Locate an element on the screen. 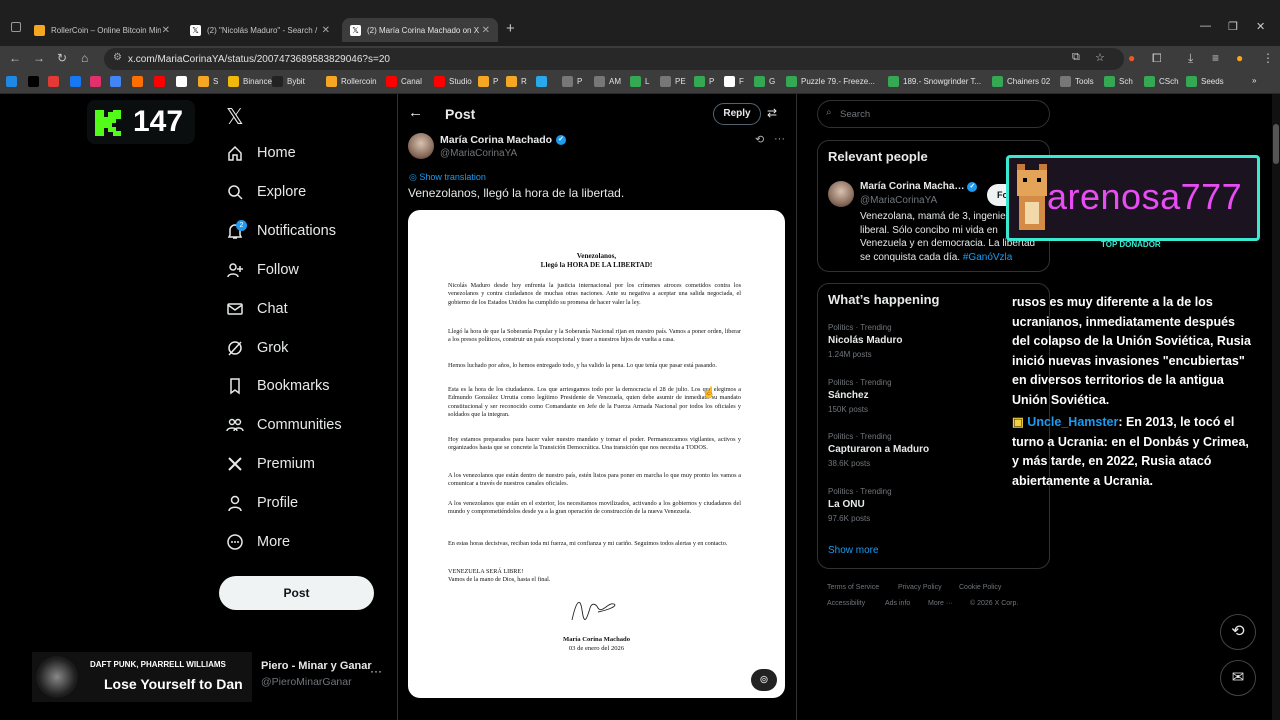 The image size is (1280, 720). reload-icon: ↻ is located at coordinates (62, 58).